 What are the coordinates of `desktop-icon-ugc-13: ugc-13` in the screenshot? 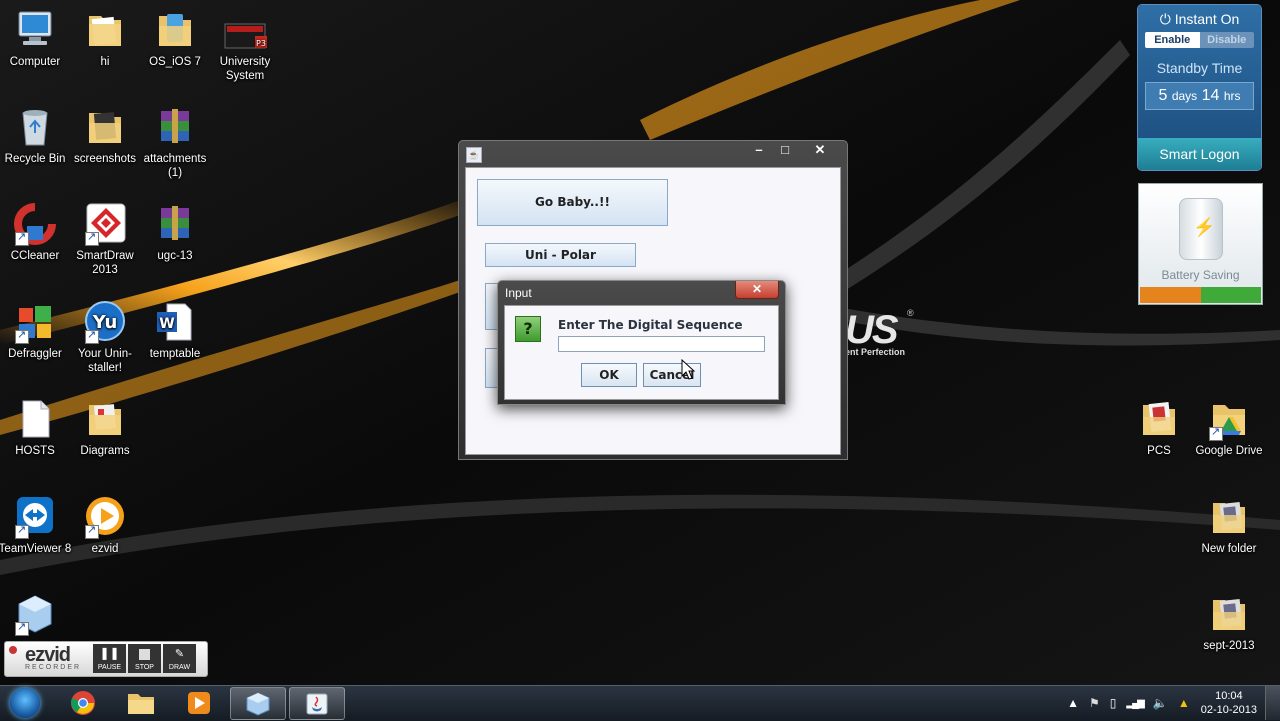 It's located at (175, 232).